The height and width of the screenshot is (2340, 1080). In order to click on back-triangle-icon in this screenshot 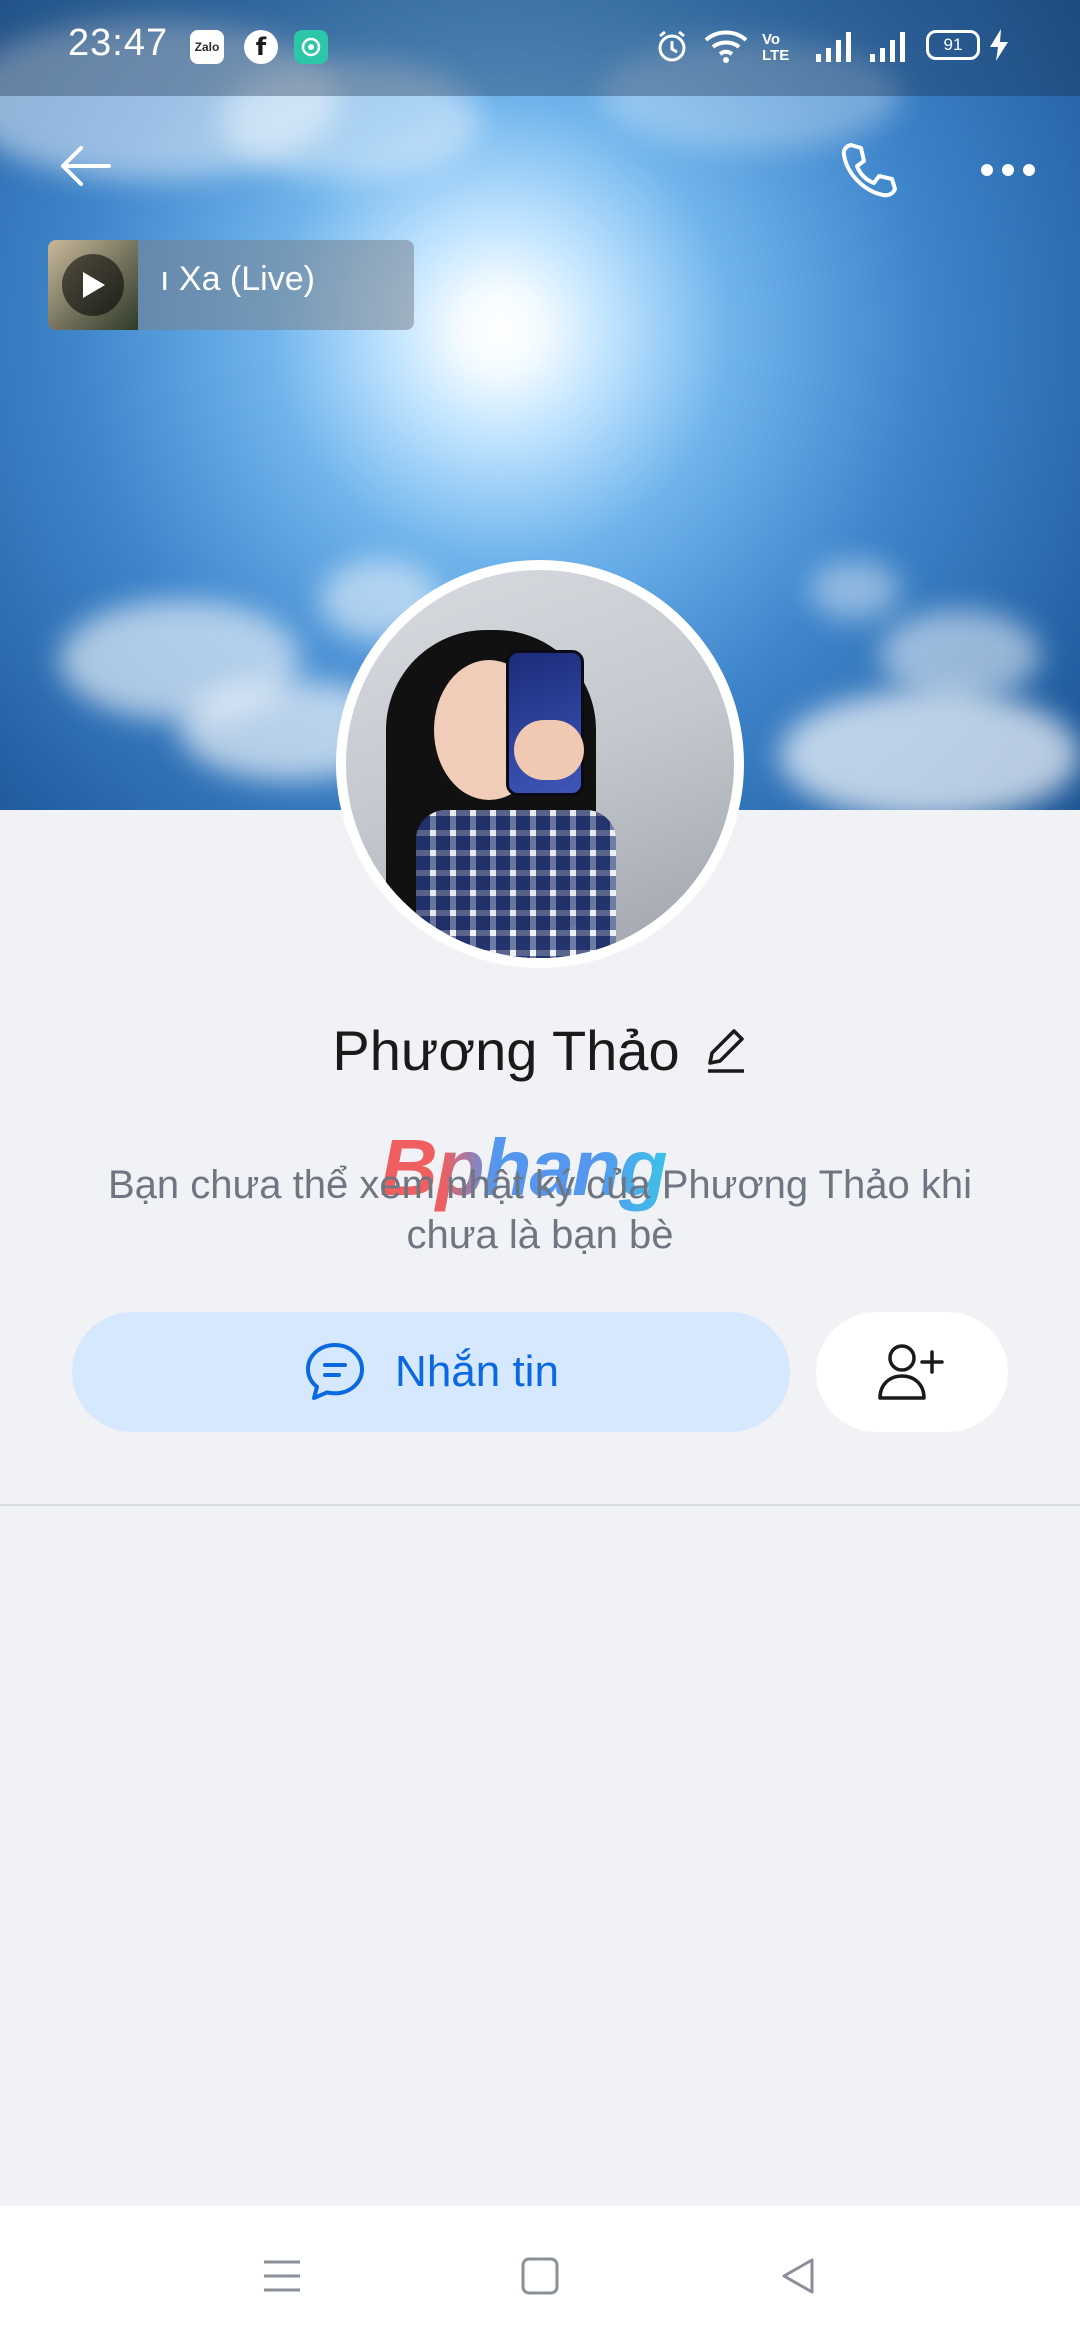, I will do `click(798, 2276)`.